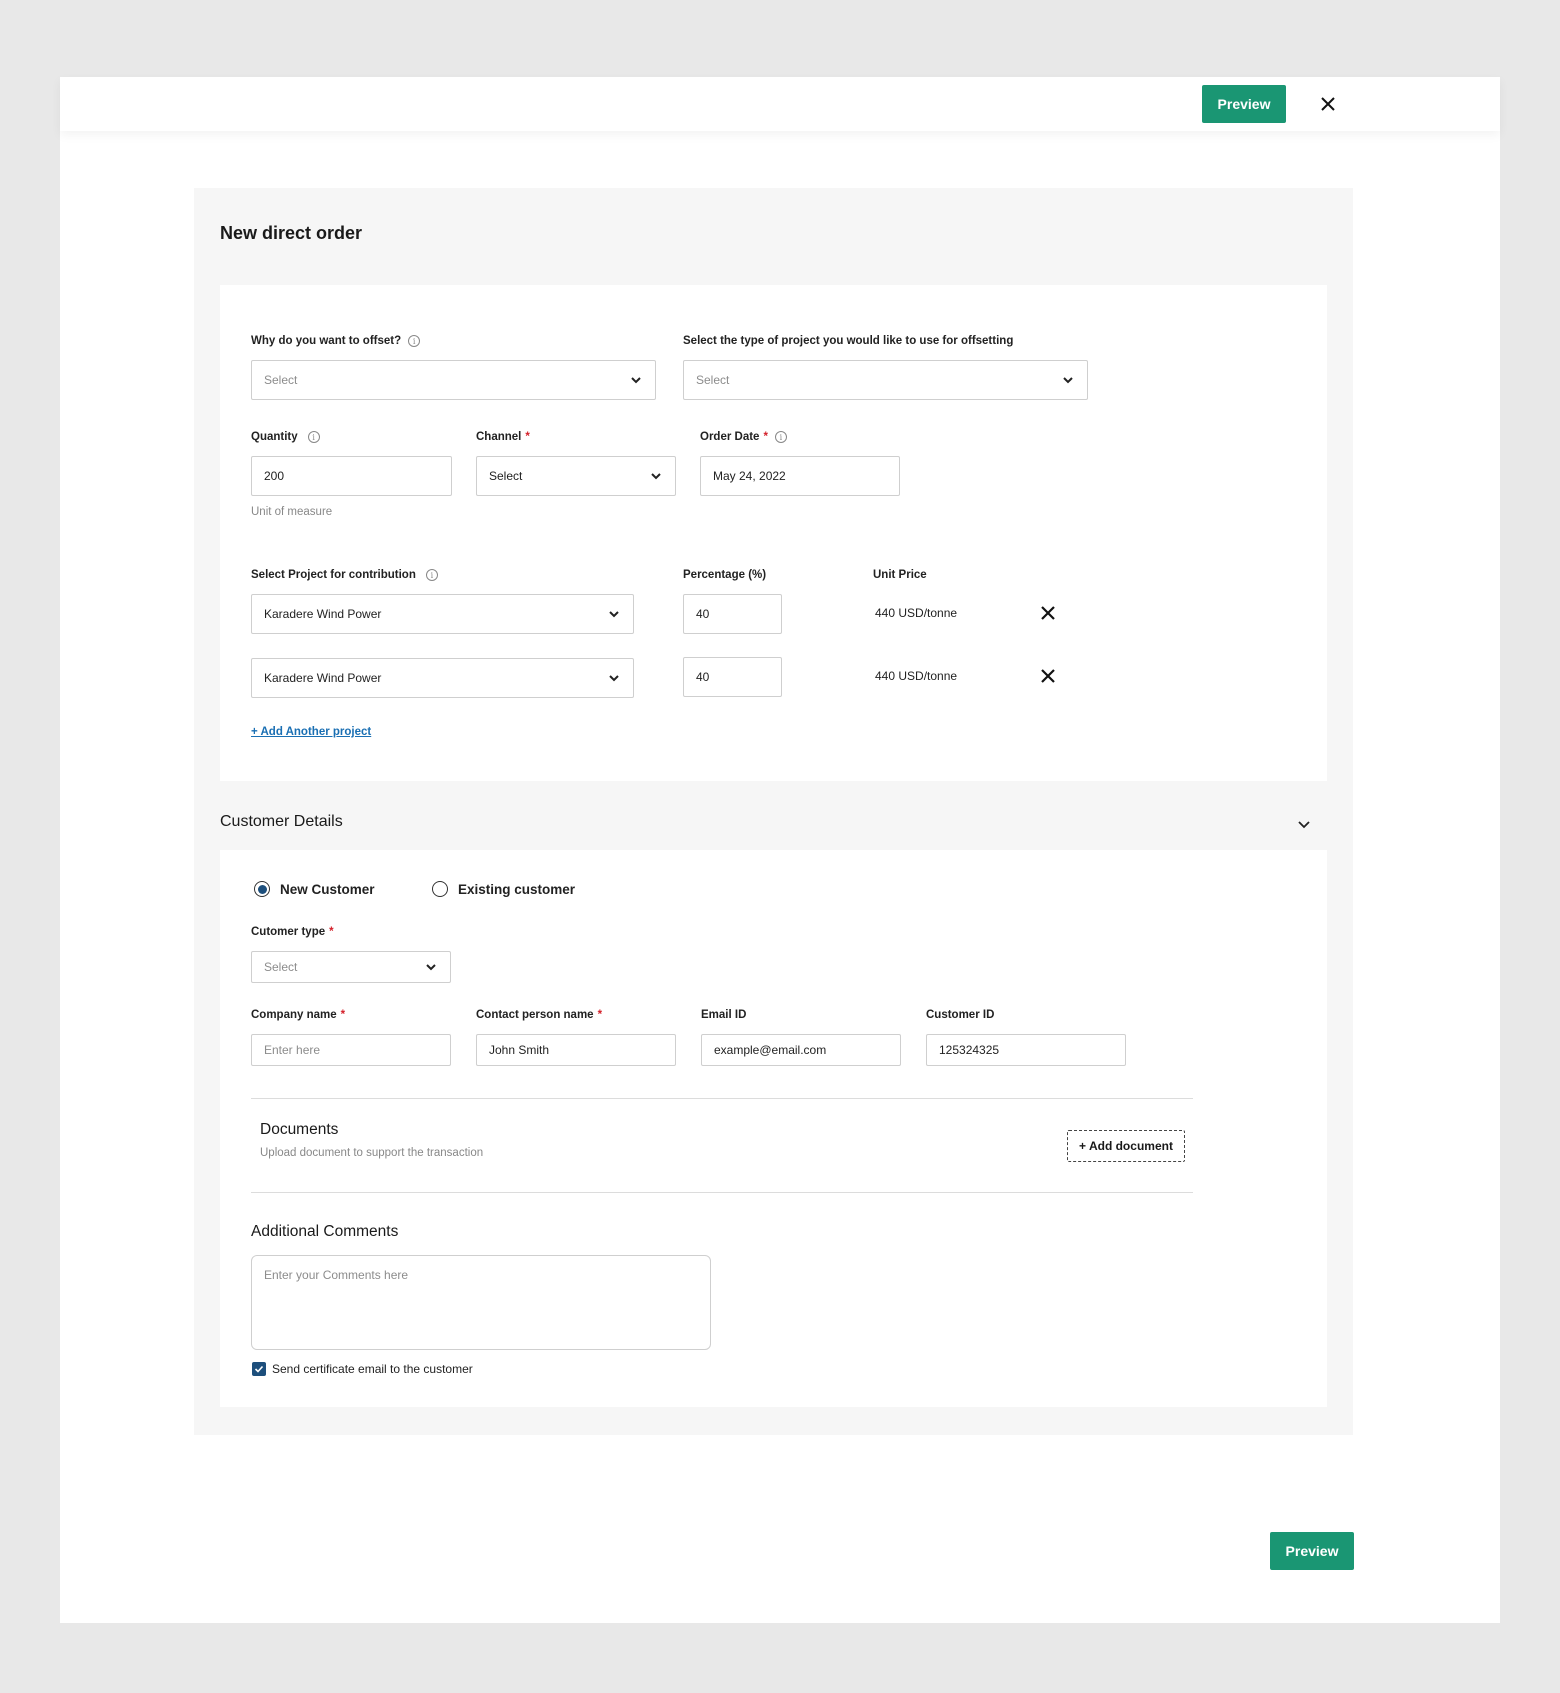 The width and height of the screenshot is (1560, 1693). What do you see at coordinates (885, 380) in the screenshot?
I see `project-type-select: Select` at bounding box center [885, 380].